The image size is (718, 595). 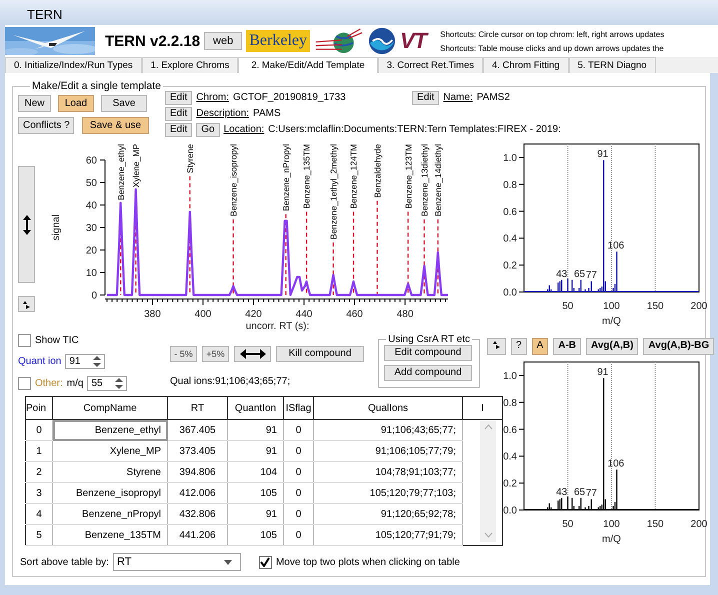 I want to click on axis-title: m/Q, so click(x=611, y=539).